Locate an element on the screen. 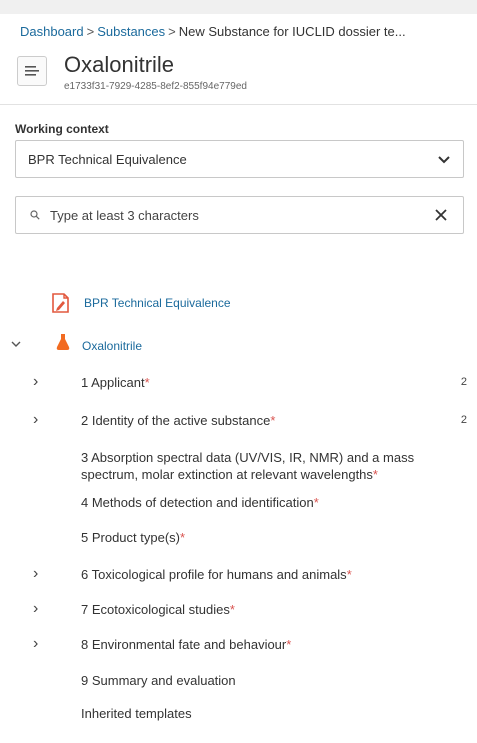 The image size is (477, 743). working-context-value: BPR Technical Equivalence is located at coordinates (107, 159).